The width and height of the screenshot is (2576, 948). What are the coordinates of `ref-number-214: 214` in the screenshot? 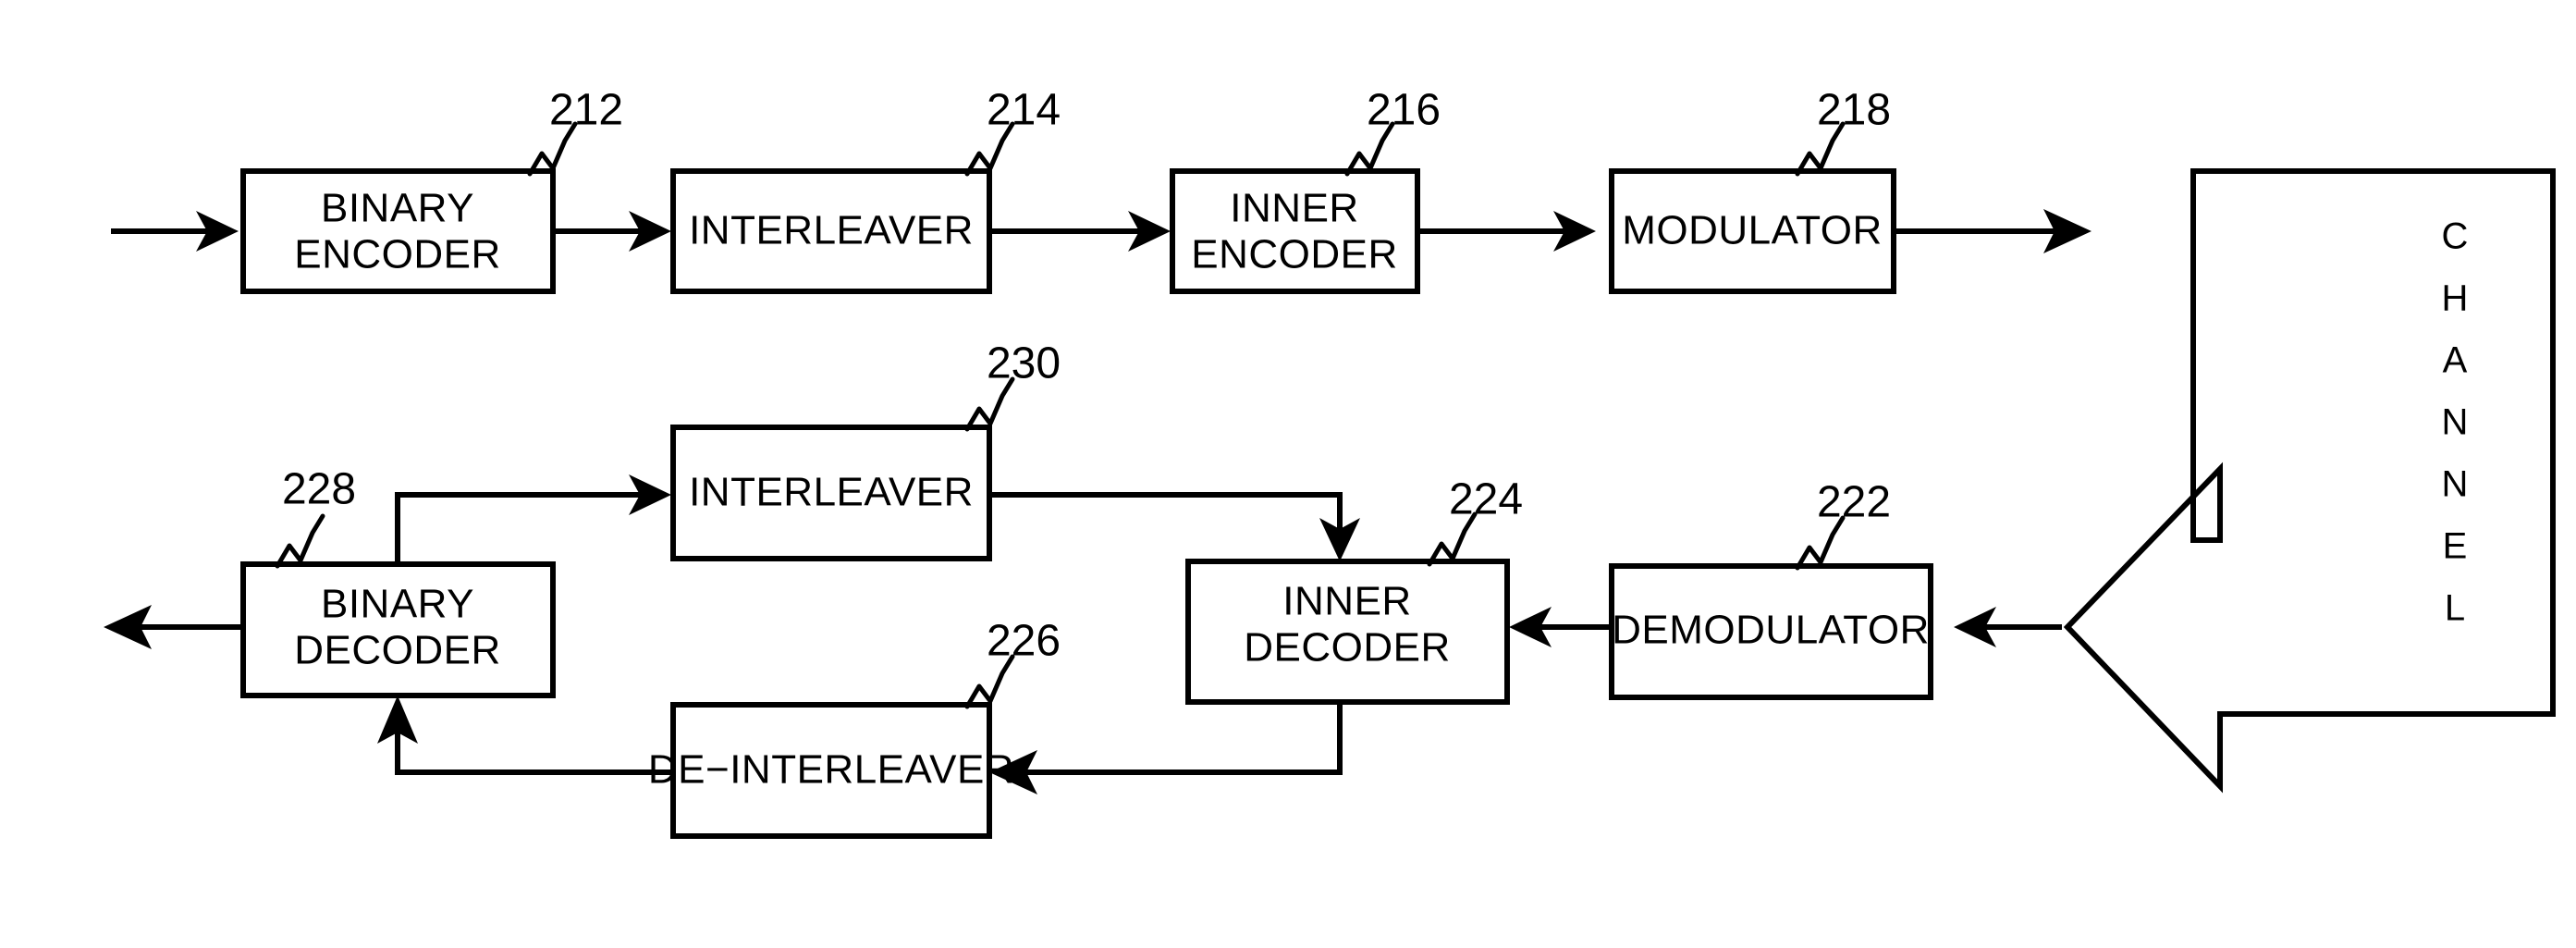 It's located at (1024, 111).